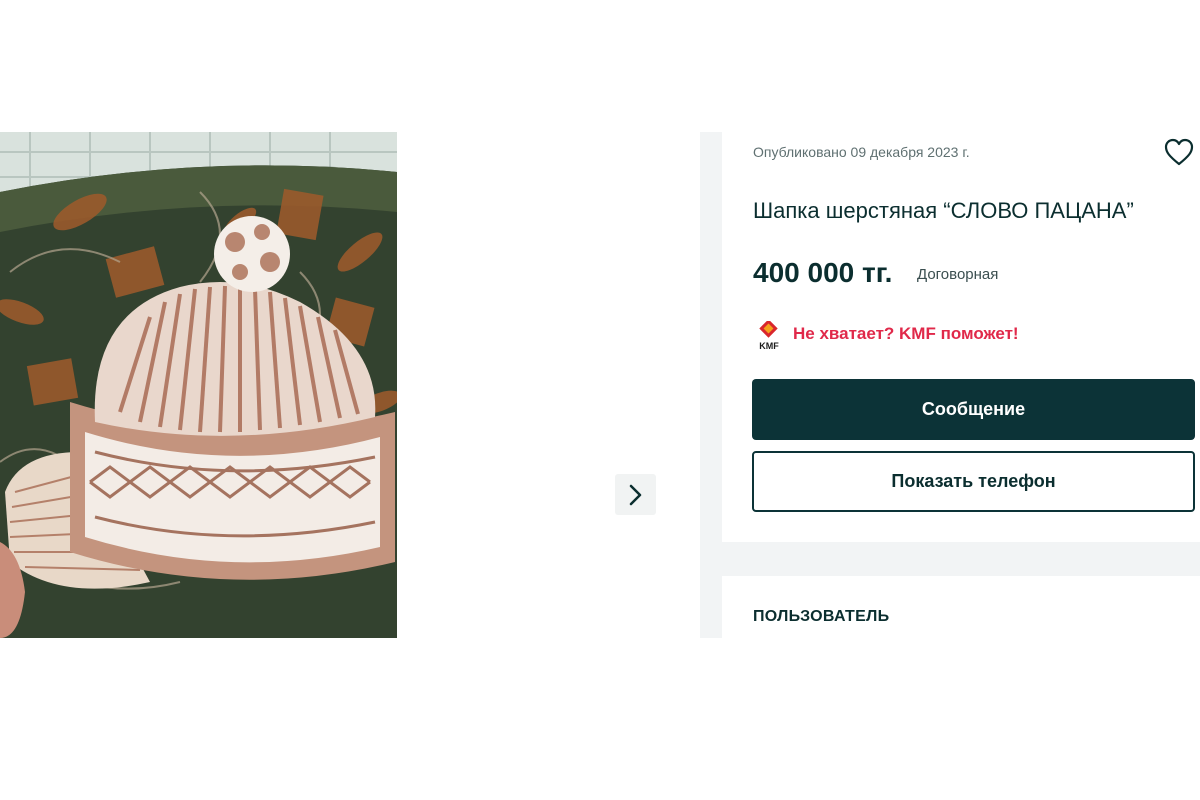 Image resolution: width=1200 pixels, height=800 pixels. What do you see at coordinates (943, 210) in the screenshot?
I see `listing-title: Шапка шерстяная “СЛОВО ПАЦАНА”` at bounding box center [943, 210].